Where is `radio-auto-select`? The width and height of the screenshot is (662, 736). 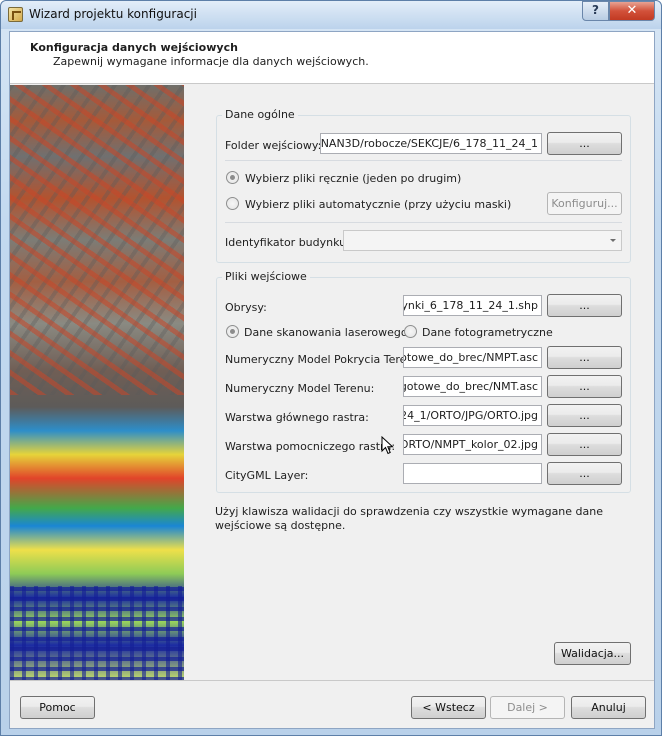
radio-auto-select is located at coordinates (232, 203).